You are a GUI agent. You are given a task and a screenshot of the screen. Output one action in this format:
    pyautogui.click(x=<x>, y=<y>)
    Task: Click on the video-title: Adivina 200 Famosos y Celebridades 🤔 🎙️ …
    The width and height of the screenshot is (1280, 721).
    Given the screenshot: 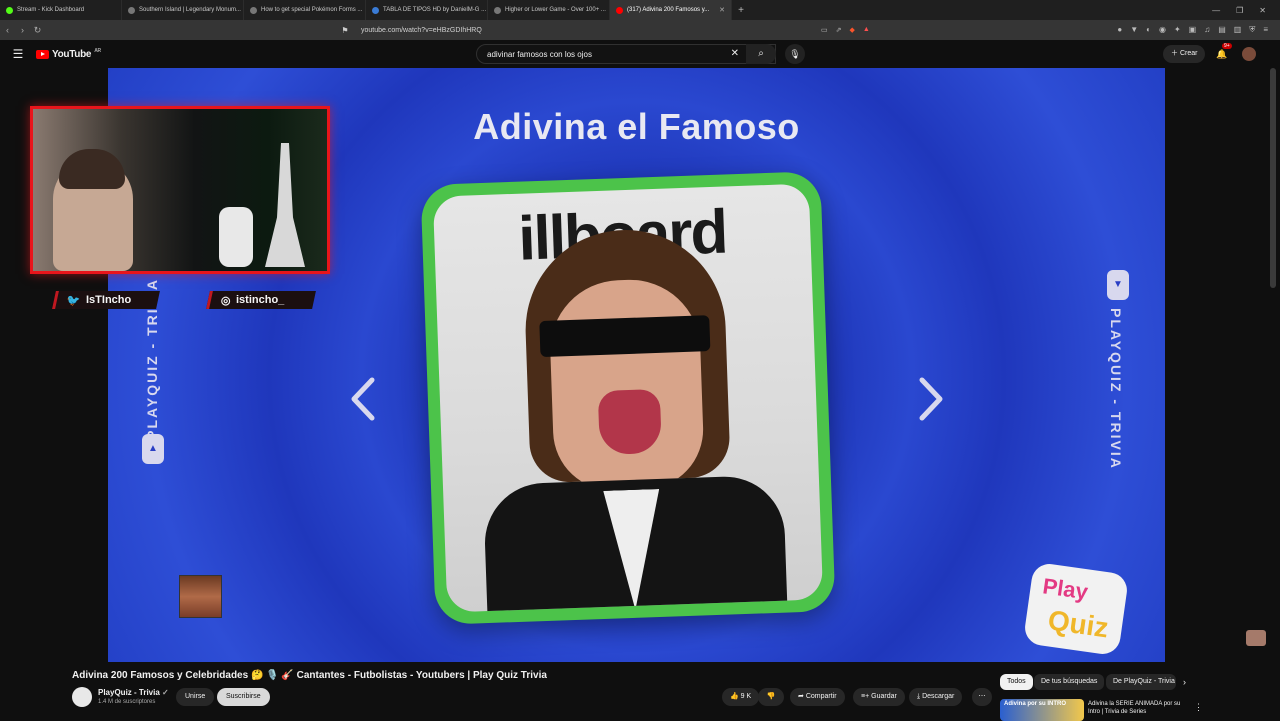 What is the action you would take?
    pyautogui.click(x=309, y=675)
    